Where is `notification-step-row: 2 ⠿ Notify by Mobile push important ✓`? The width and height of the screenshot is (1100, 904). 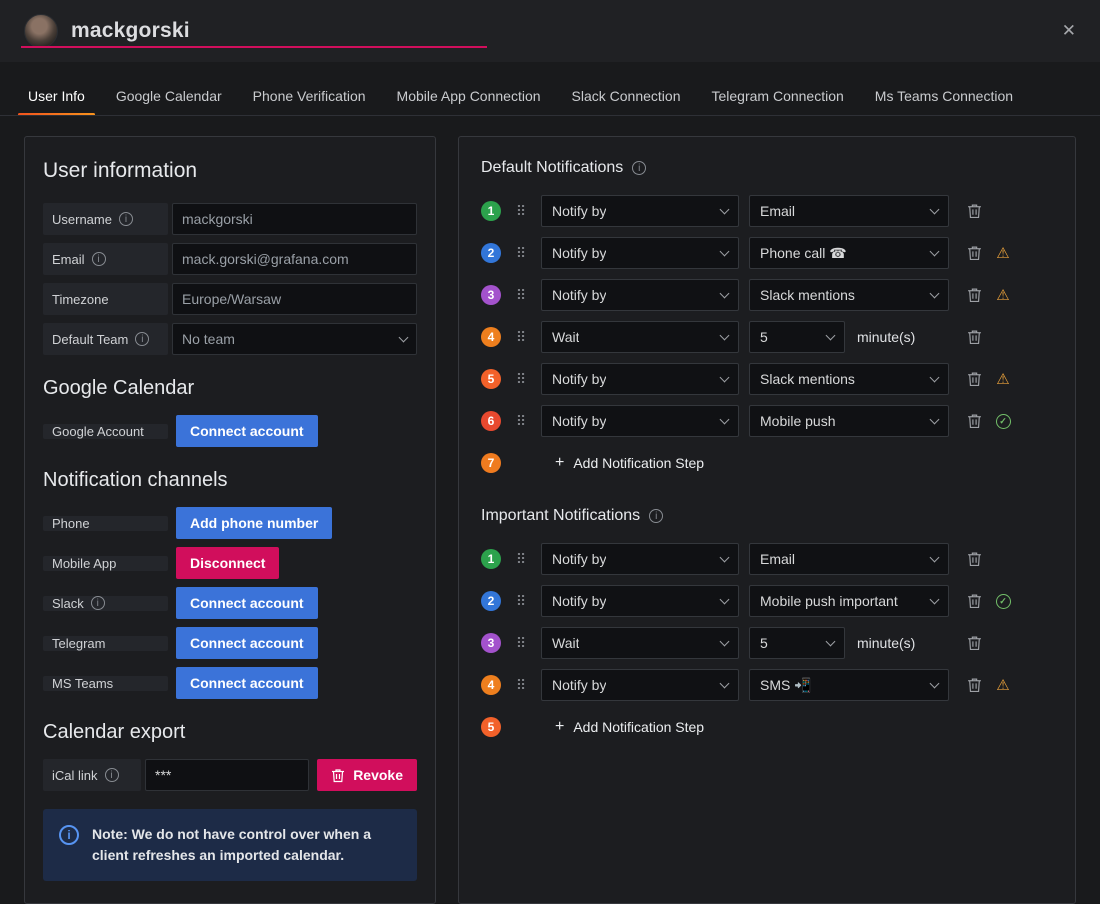
notification-step-row: 2 ⠿ Notify by Mobile push important ✓ is located at coordinates (767, 601).